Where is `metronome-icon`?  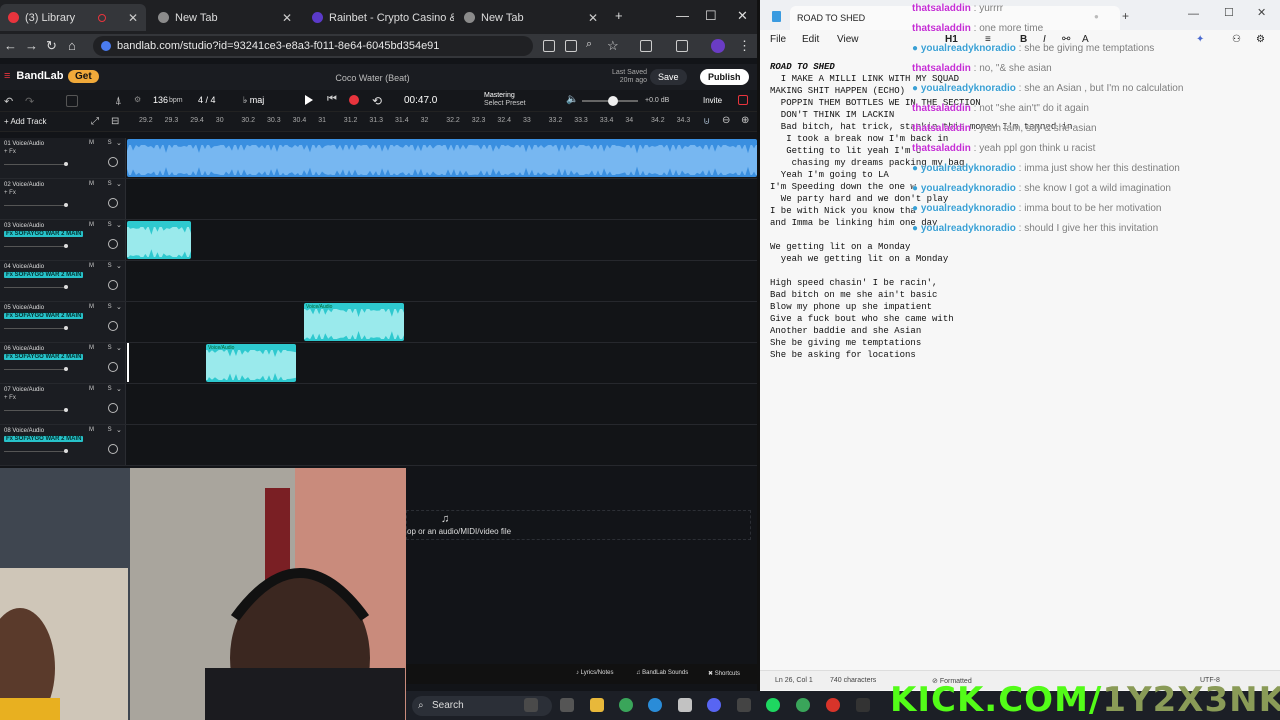
metronome-icon is located at coordinates (72, 101).